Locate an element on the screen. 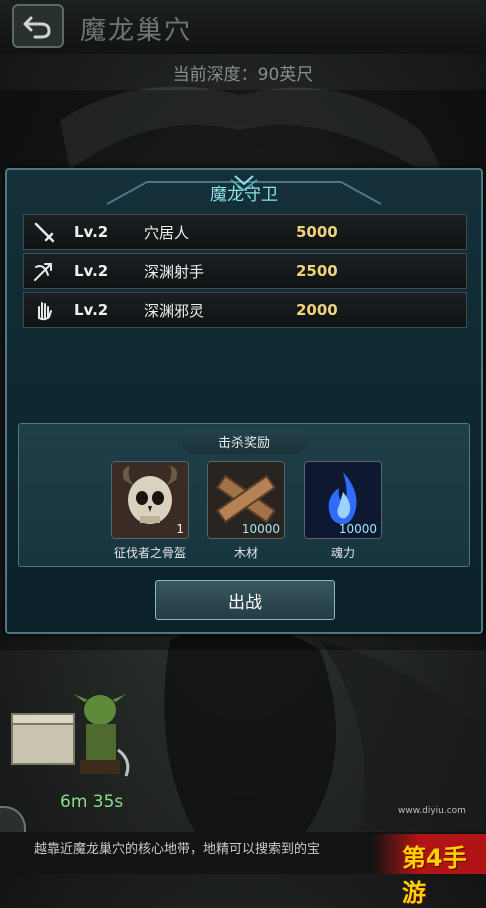 The image size is (486, 908). panel-title: 魔龙守卫 is located at coordinates (244, 195).